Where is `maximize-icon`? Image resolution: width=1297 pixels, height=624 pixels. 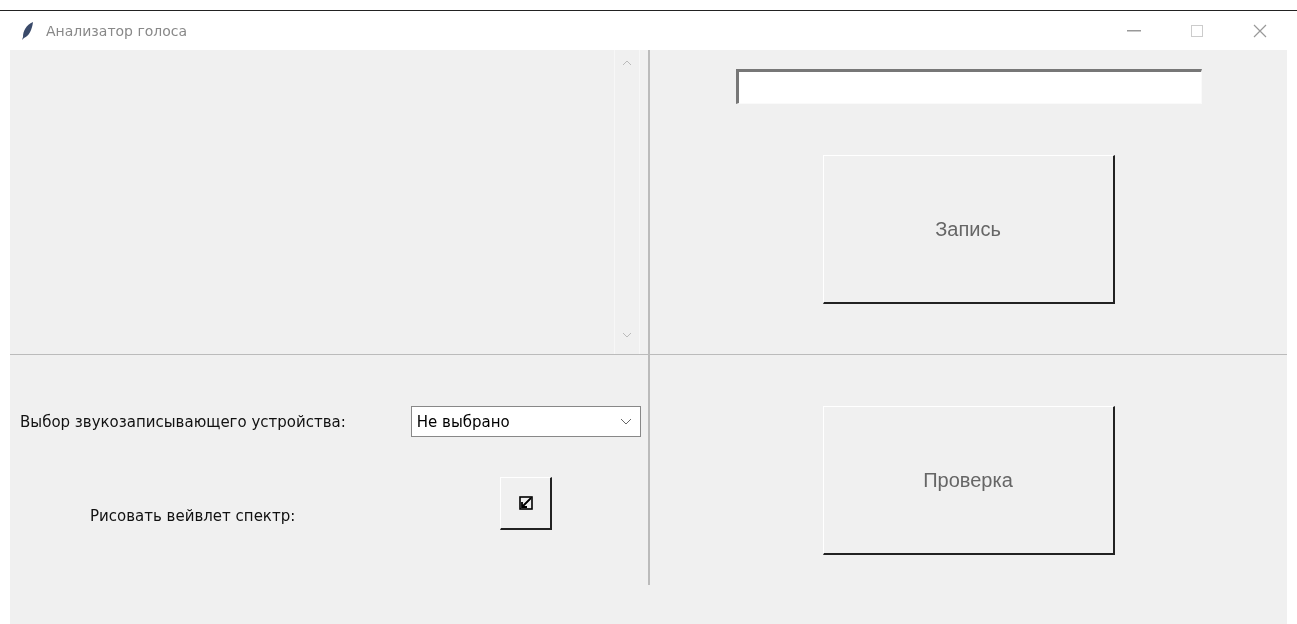
maximize-icon is located at coordinates (1197, 30).